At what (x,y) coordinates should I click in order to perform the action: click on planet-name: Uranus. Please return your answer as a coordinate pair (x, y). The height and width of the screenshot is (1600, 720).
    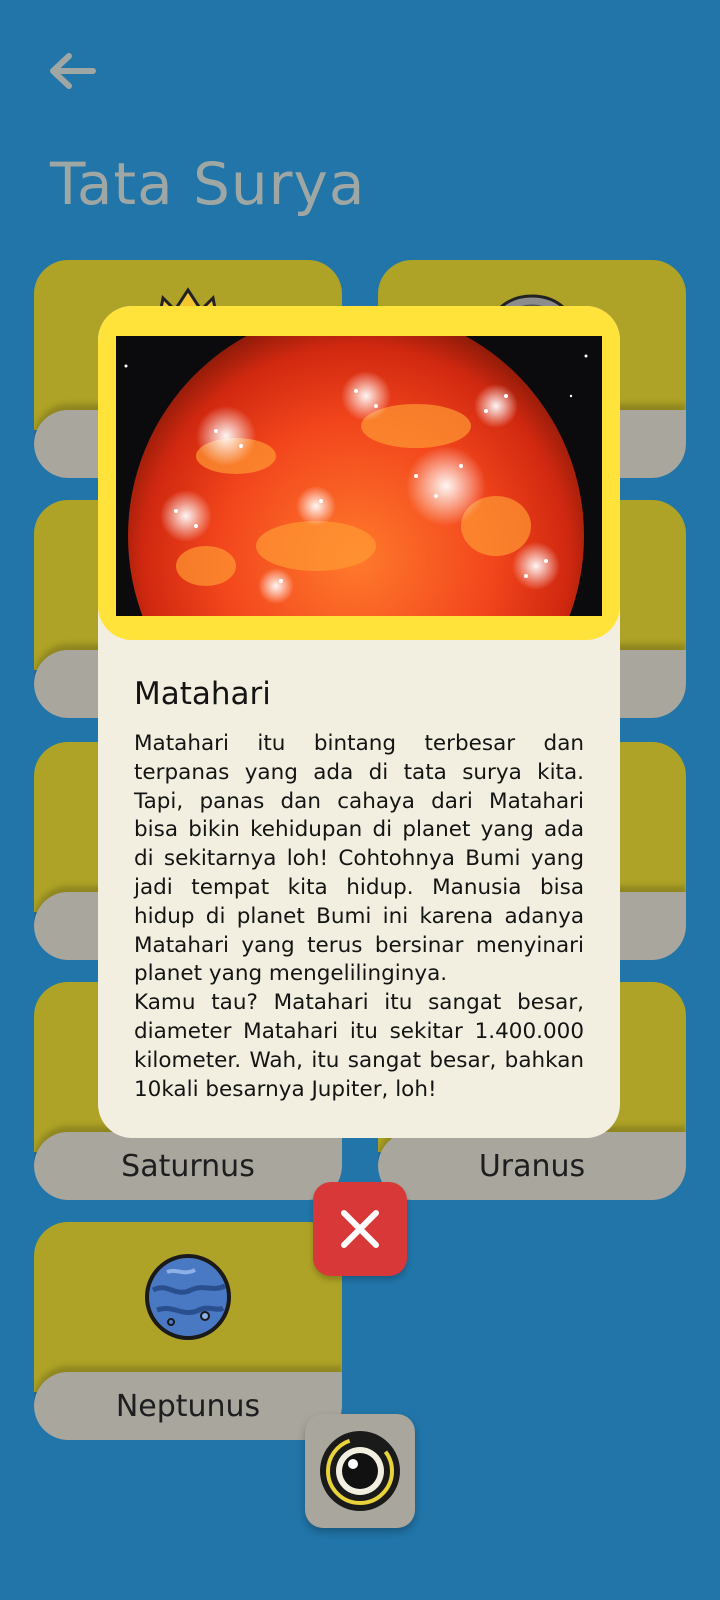
    Looking at the image, I should click on (532, 1166).